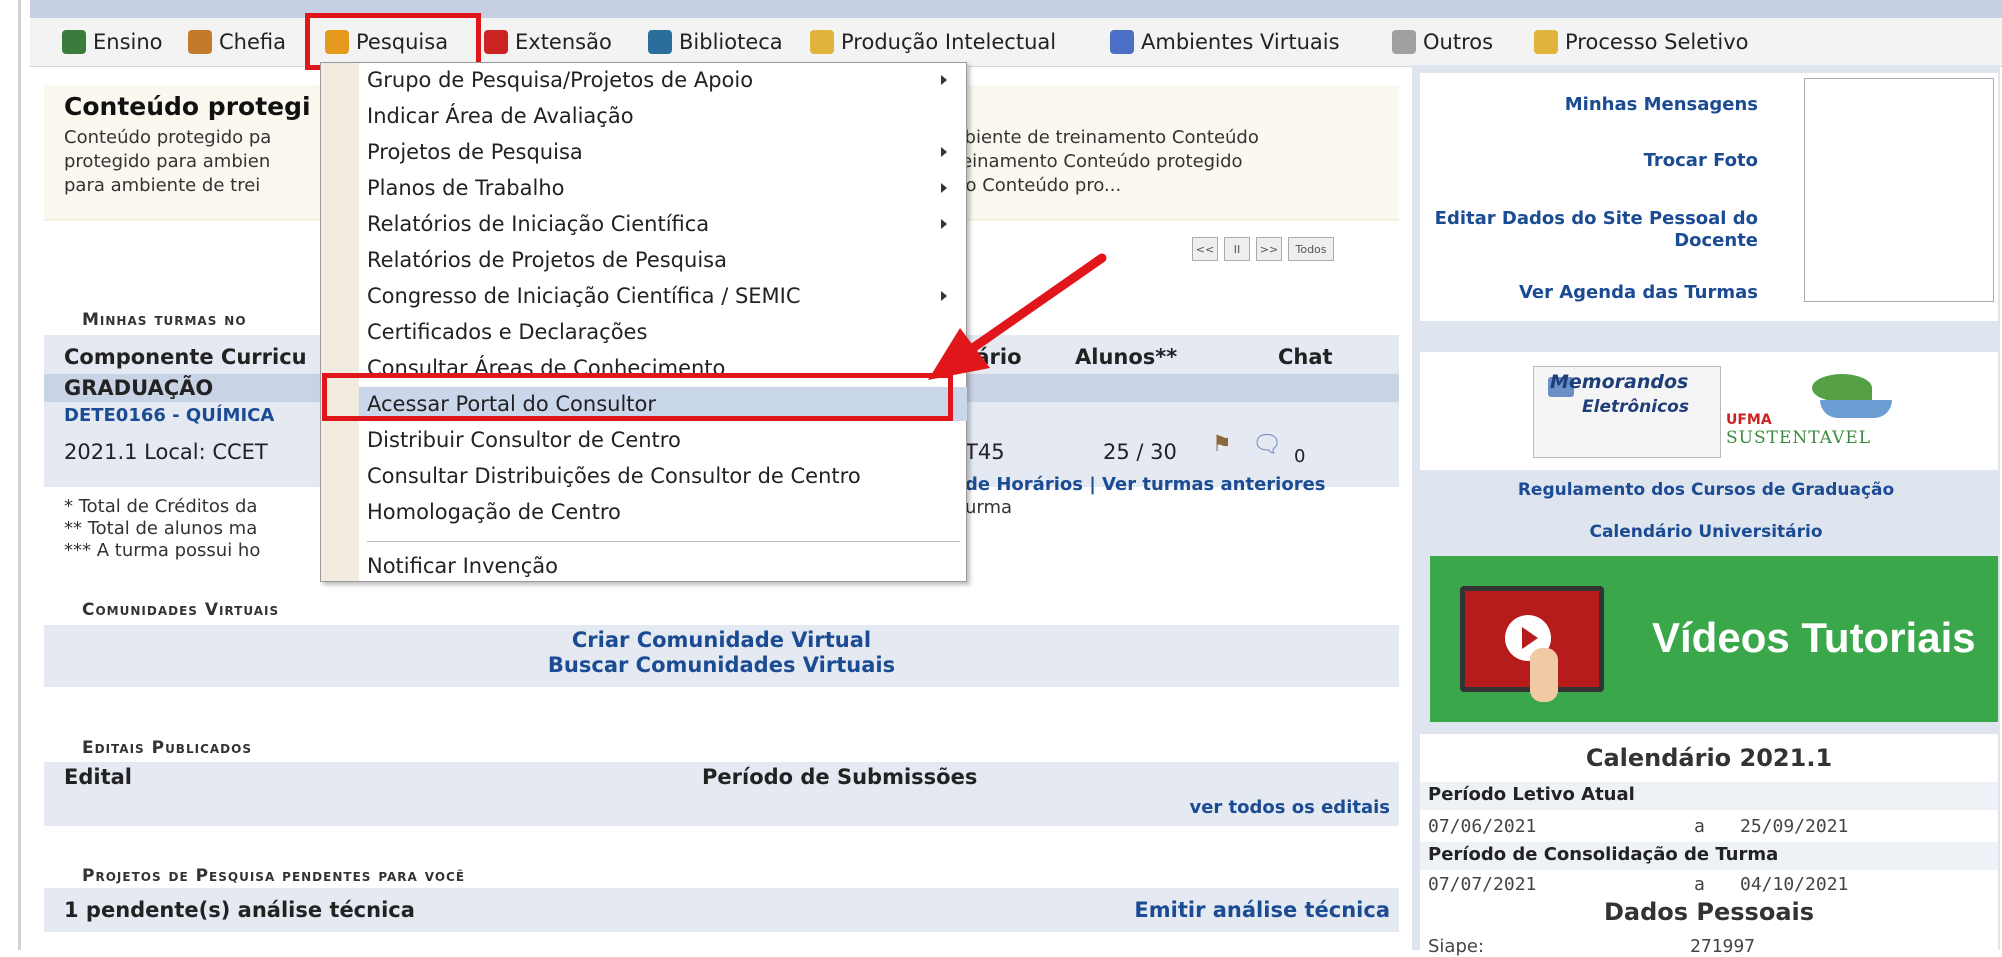 The width and height of the screenshot is (2002, 957). Describe the element at coordinates (1245, 807) in the screenshot. I see `ver-todos-editais-link: ver todos os editais` at that location.